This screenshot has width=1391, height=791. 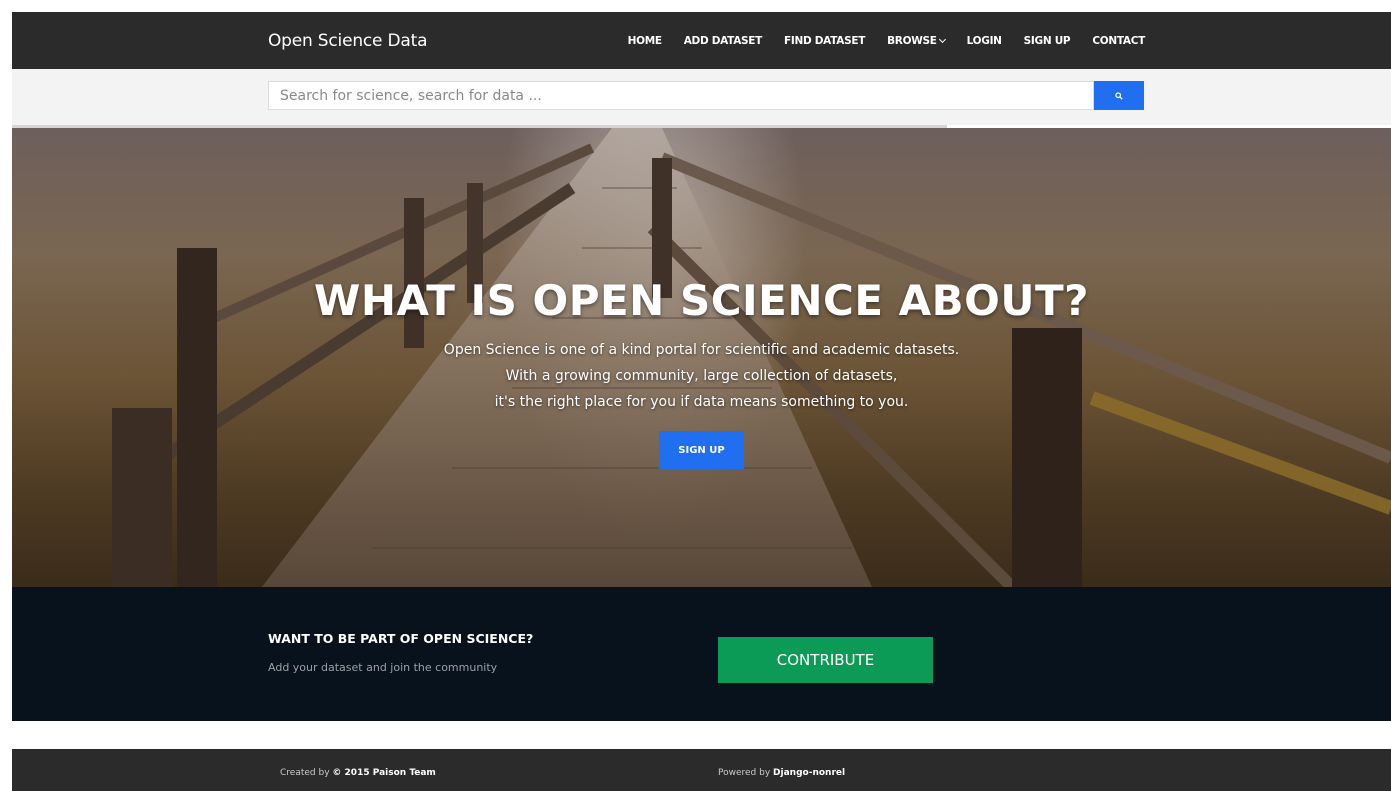 What do you see at coordinates (348, 41) in the screenshot?
I see `brand-logo: Open Science Data` at bounding box center [348, 41].